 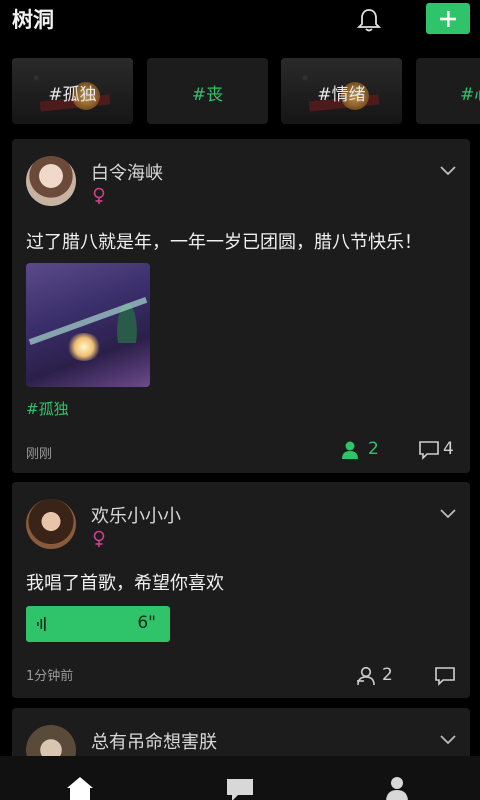 I want to click on topic-chip: #心, so click(x=448, y=91).